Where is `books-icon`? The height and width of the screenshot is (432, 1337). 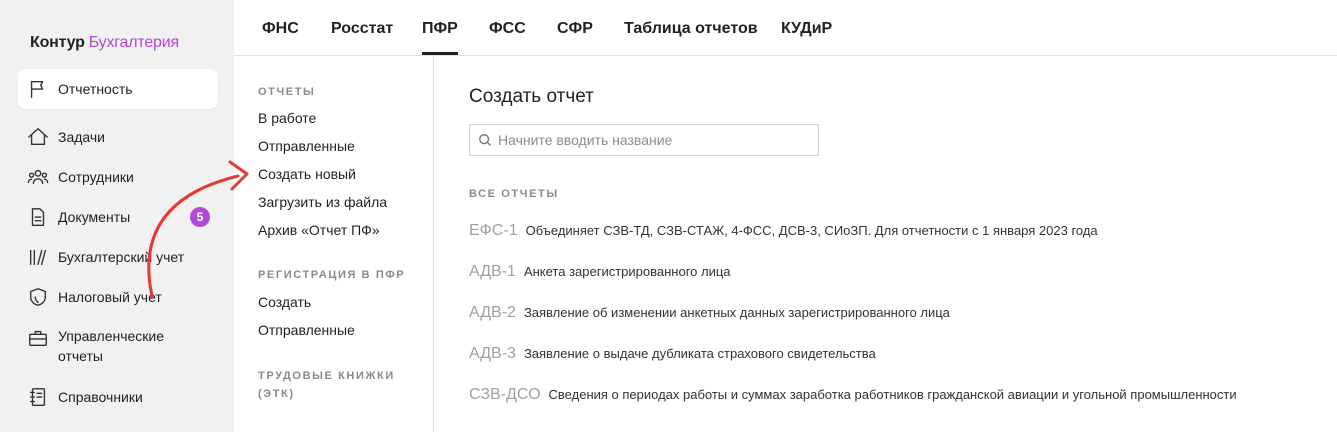 books-icon is located at coordinates (38, 257).